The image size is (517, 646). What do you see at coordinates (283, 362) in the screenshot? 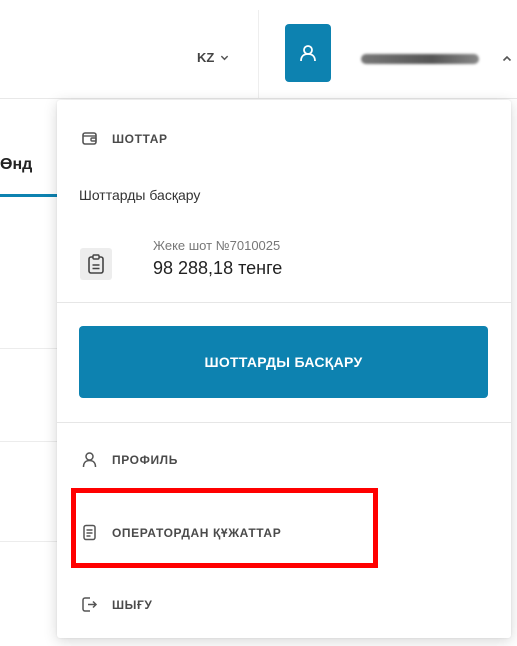
I see `manage-accounts-button: ШОТТАРДЫ БАСҚАРУ` at bounding box center [283, 362].